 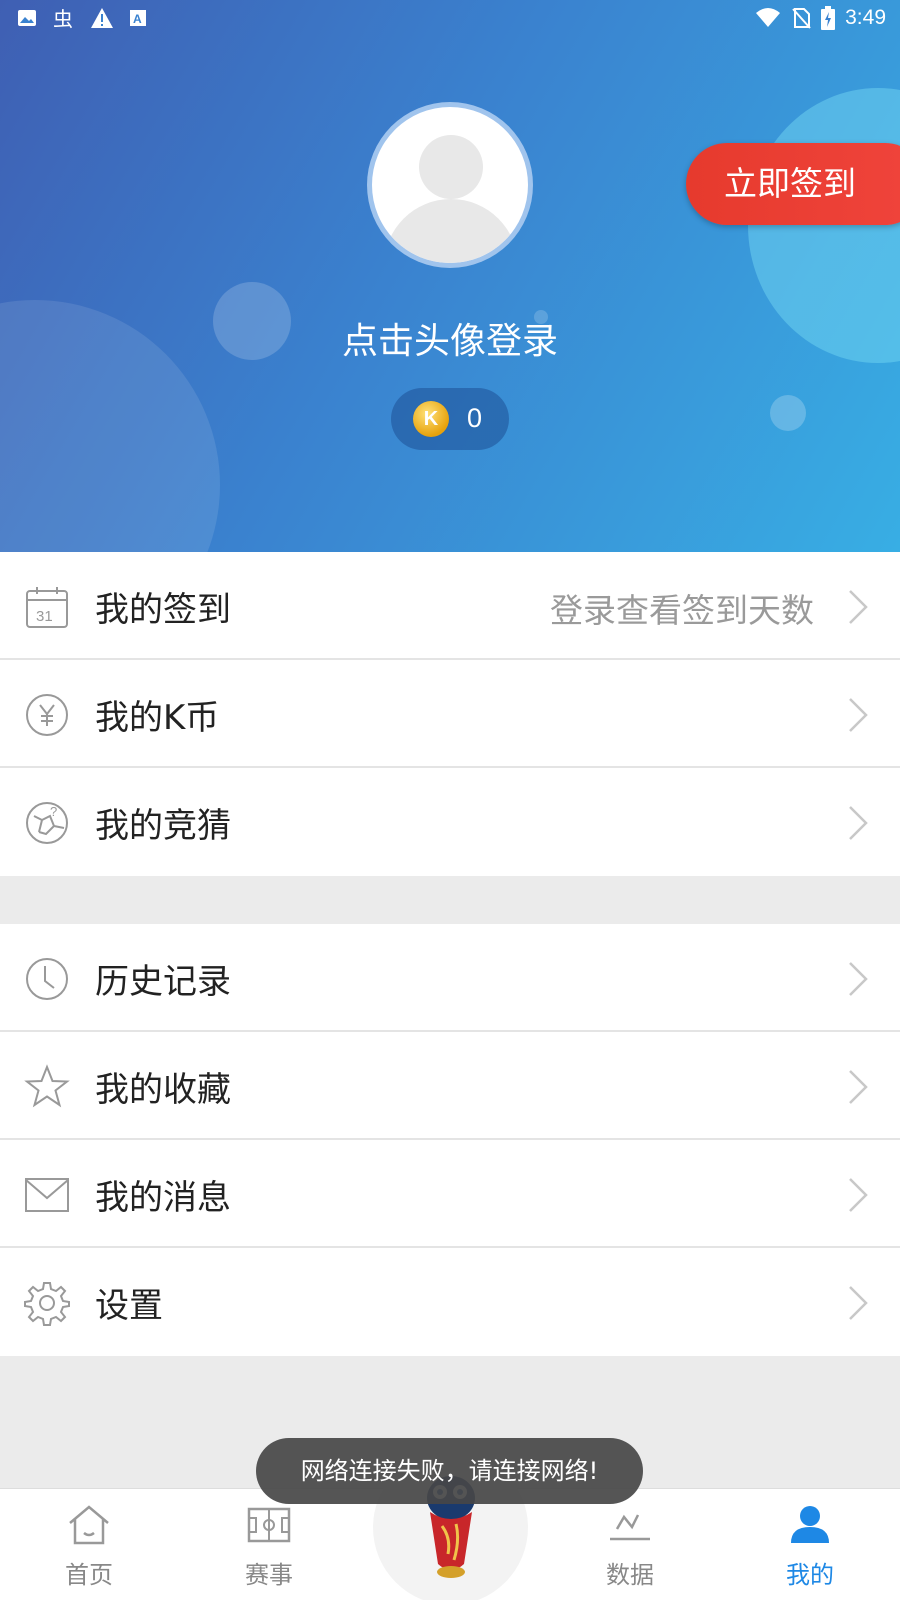 I want to click on text-icon: A, so click(x=138, y=18).